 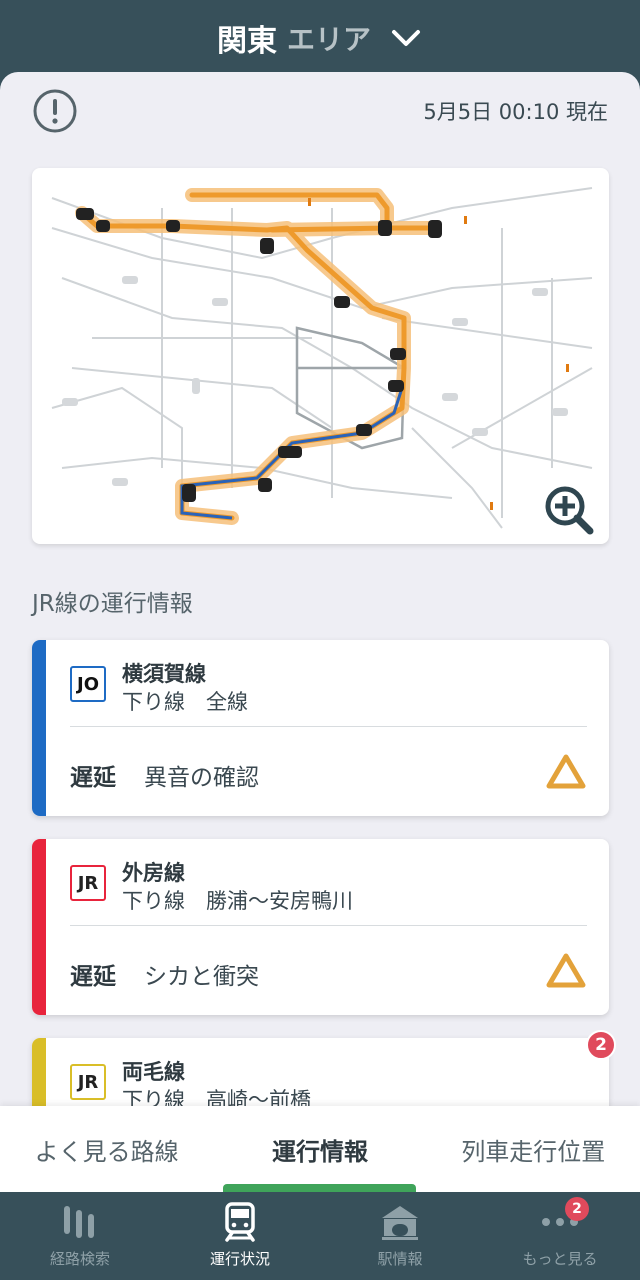 I want to click on tab-favorite-lines: よく見る路線, so click(x=106, y=1149).